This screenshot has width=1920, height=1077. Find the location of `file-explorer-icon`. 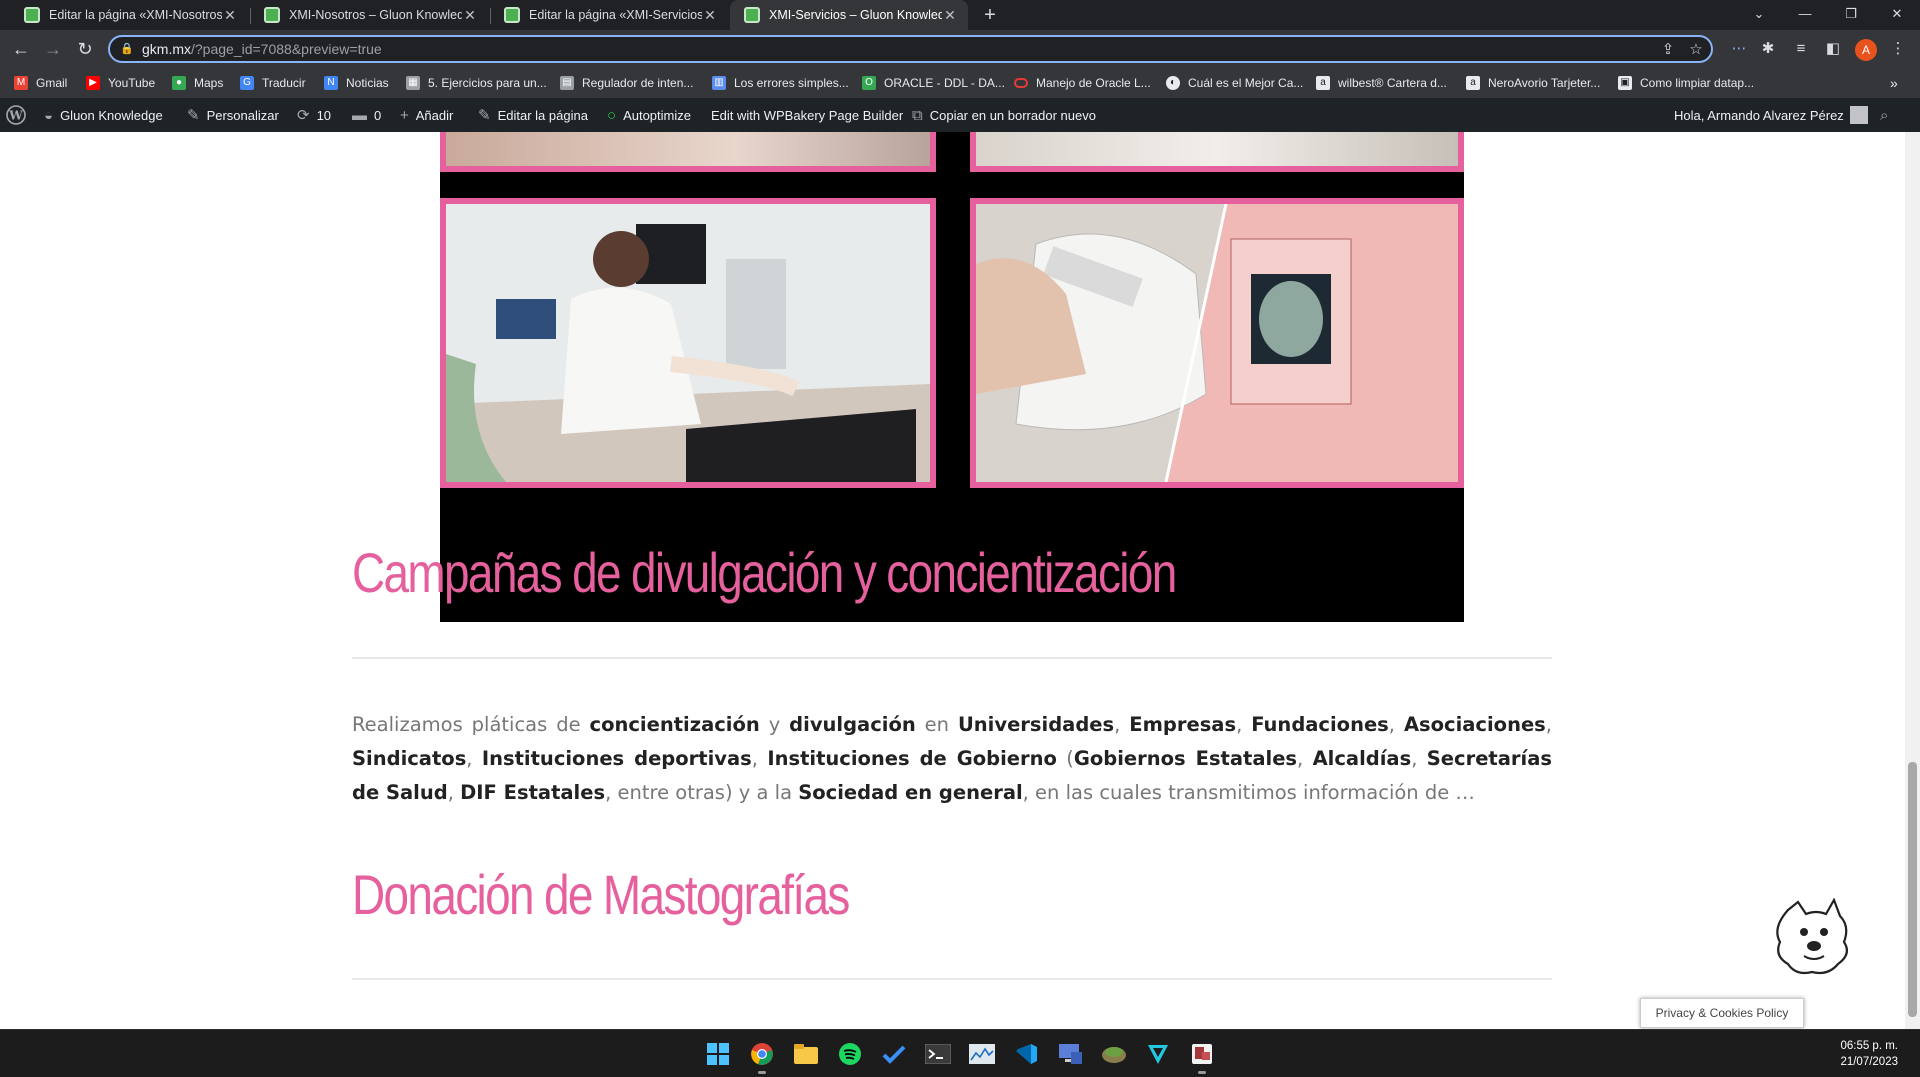

file-explorer-icon is located at coordinates (806, 1054).